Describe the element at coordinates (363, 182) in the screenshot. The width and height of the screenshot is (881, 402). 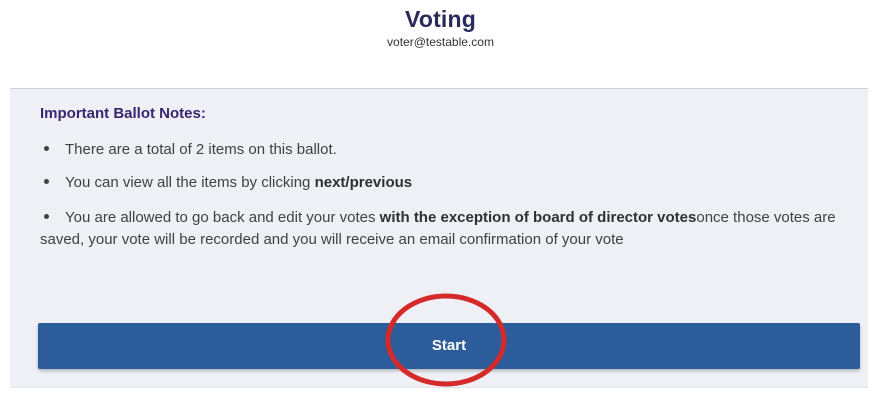
I see `note-emphasis: next/previous` at that location.